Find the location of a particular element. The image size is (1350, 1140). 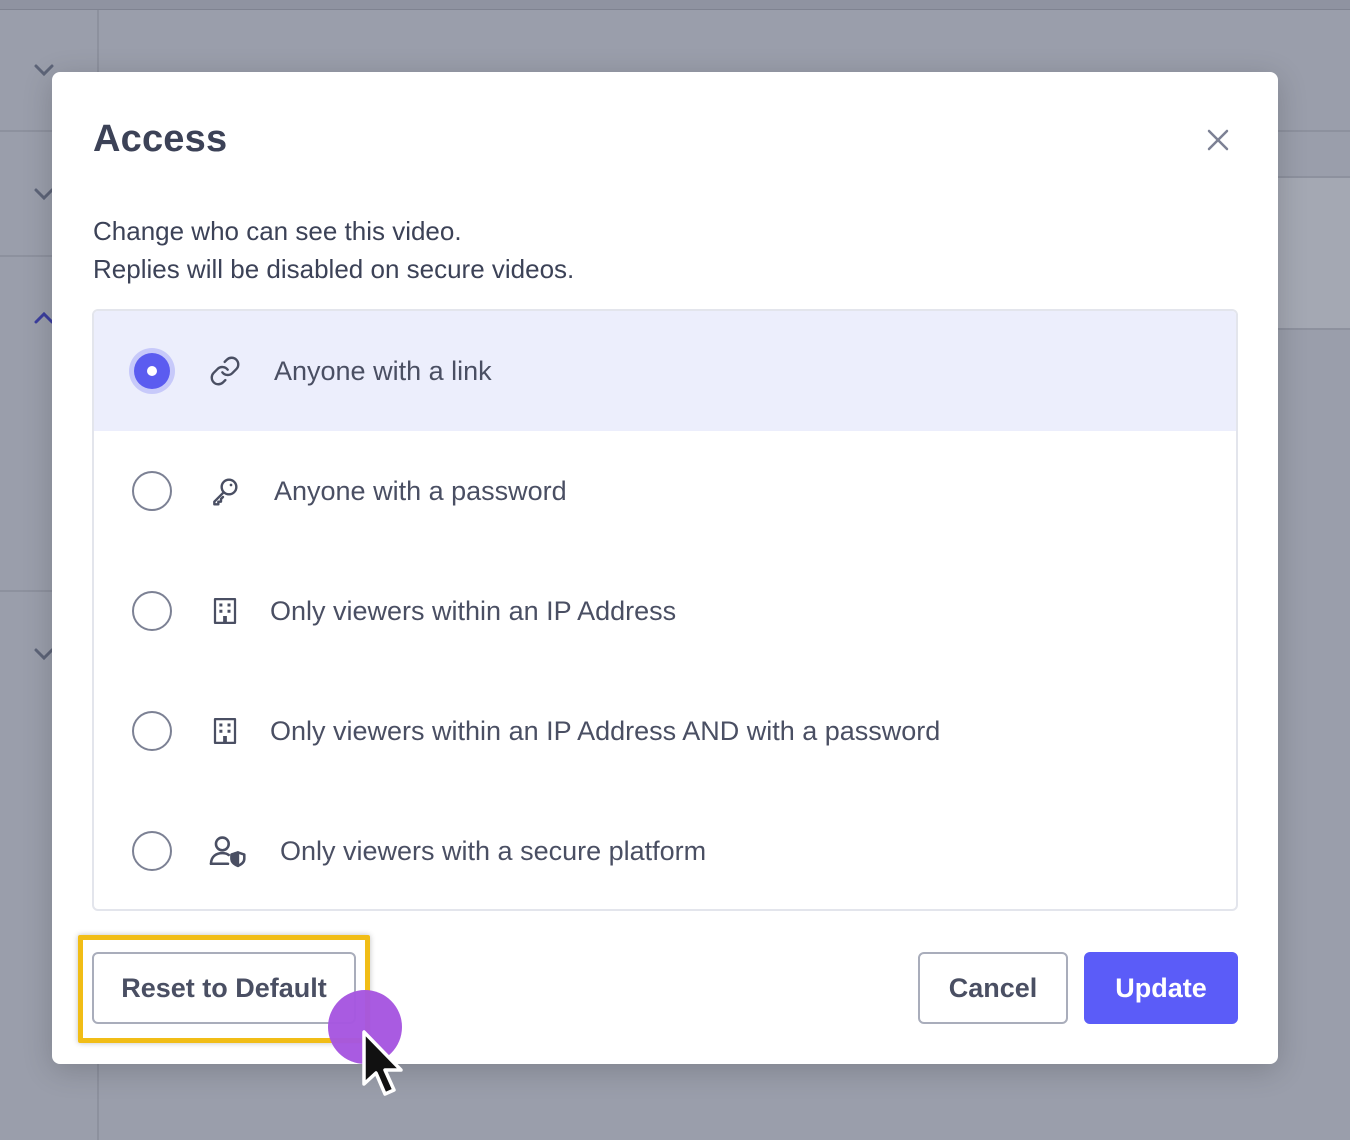

option-secure-platform: Only viewers with a secure platform is located at coordinates (665, 850).